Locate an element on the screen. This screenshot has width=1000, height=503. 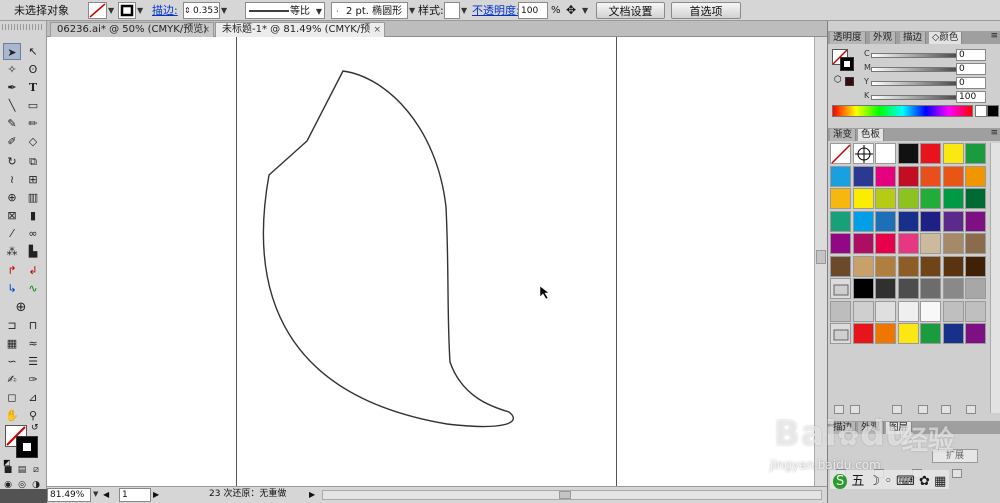
eraser-tool-icon: ◇ is located at coordinates (33, 141).